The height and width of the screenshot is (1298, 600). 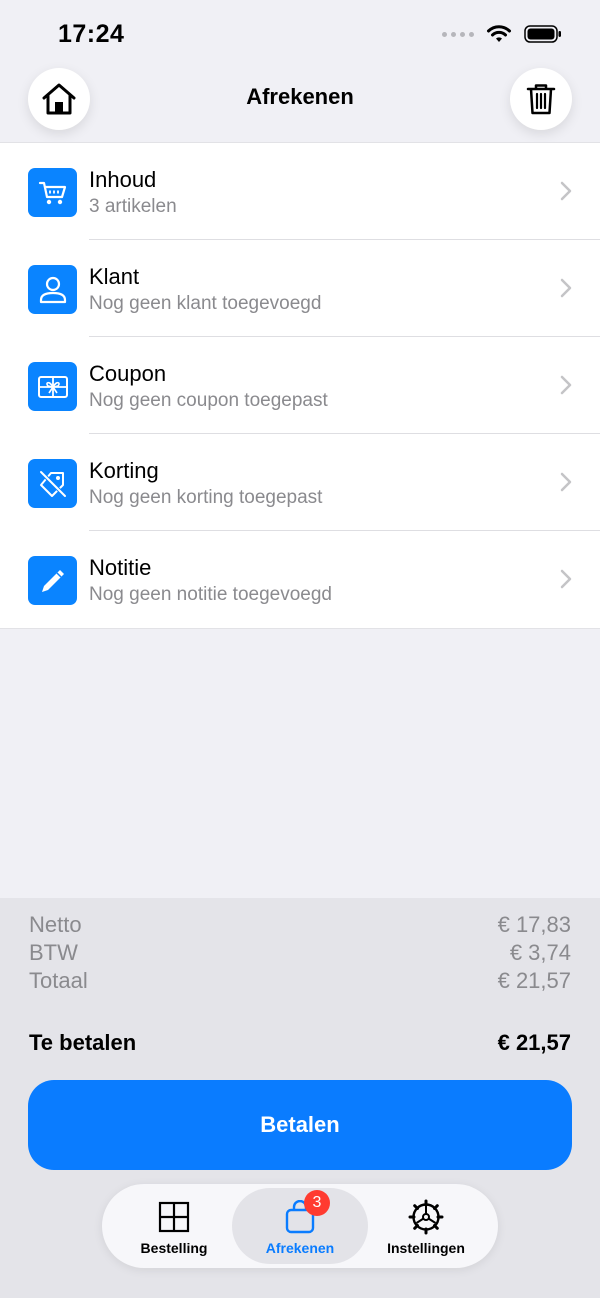 What do you see at coordinates (499, 33) in the screenshot?
I see `wifi-icon` at bounding box center [499, 33].